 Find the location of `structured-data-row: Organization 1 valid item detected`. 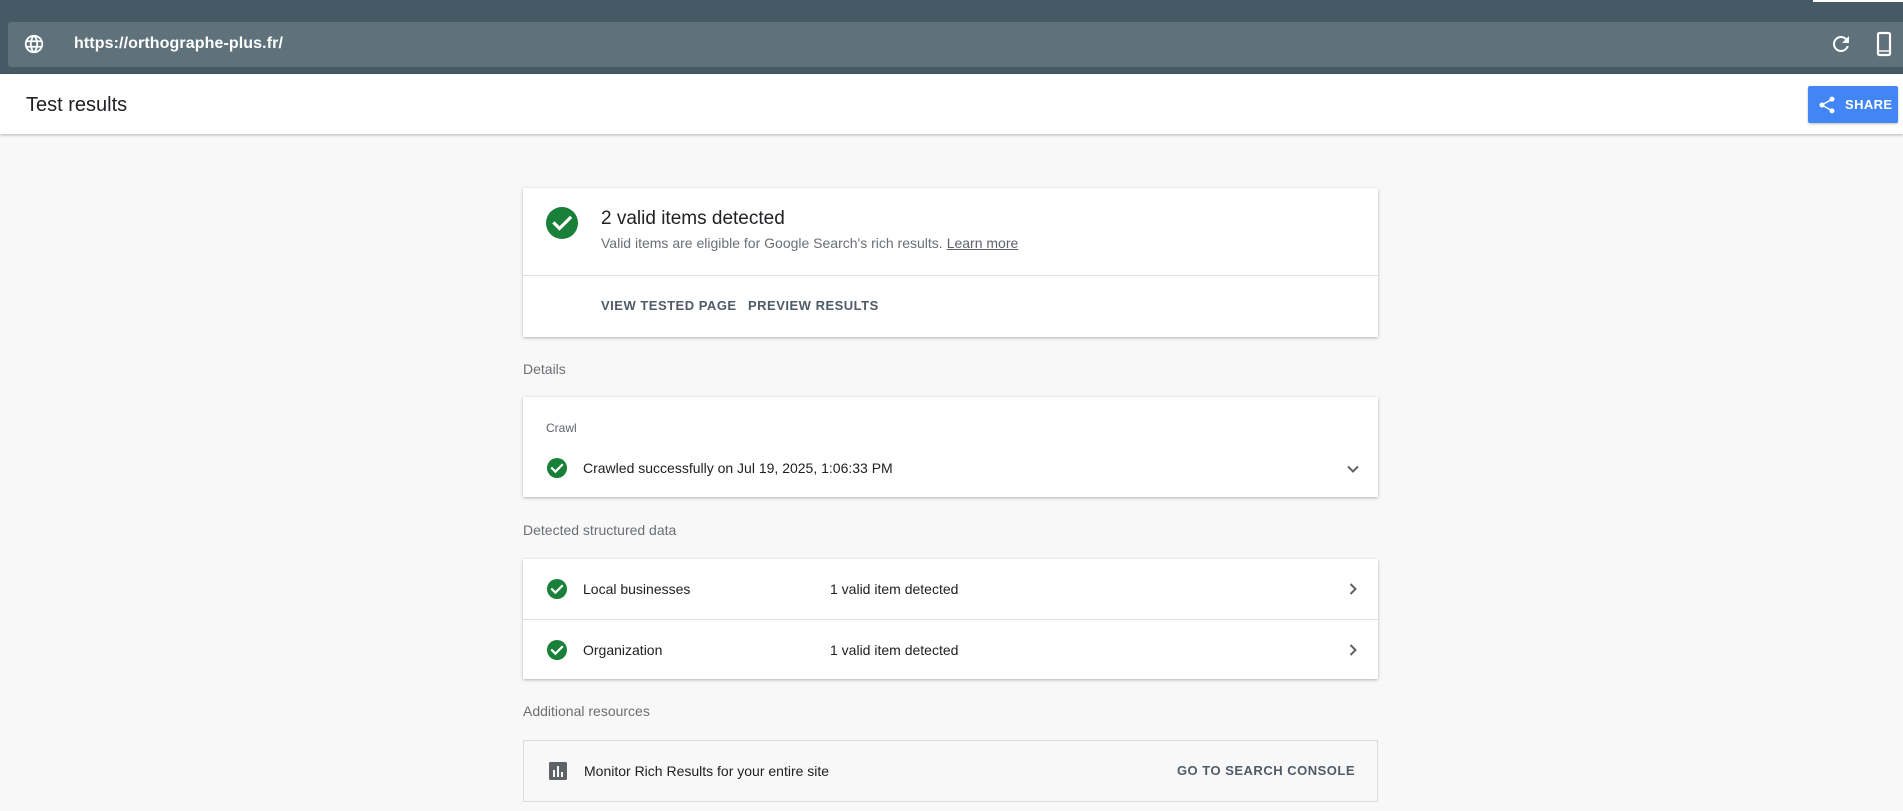

structured-data-row: Organization 1 valid item detected is located at coordinates (950, 649).